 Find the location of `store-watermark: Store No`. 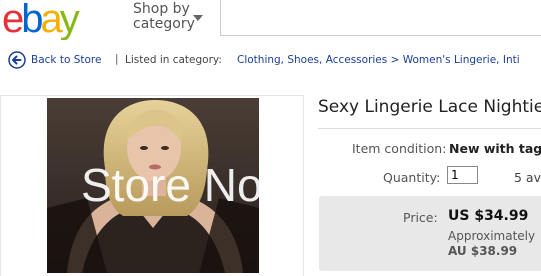

store-watermark: Store No is located at coordinates (172, 185).